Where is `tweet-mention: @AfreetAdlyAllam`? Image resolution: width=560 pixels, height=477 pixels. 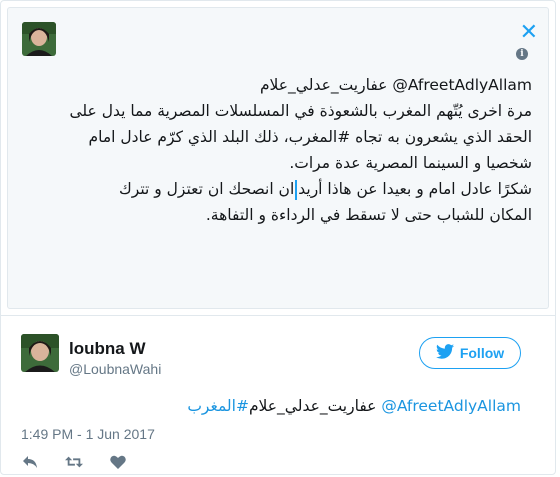
tweet-mention: @AfreetAdlyAllam is located at coordinates (451, 406).